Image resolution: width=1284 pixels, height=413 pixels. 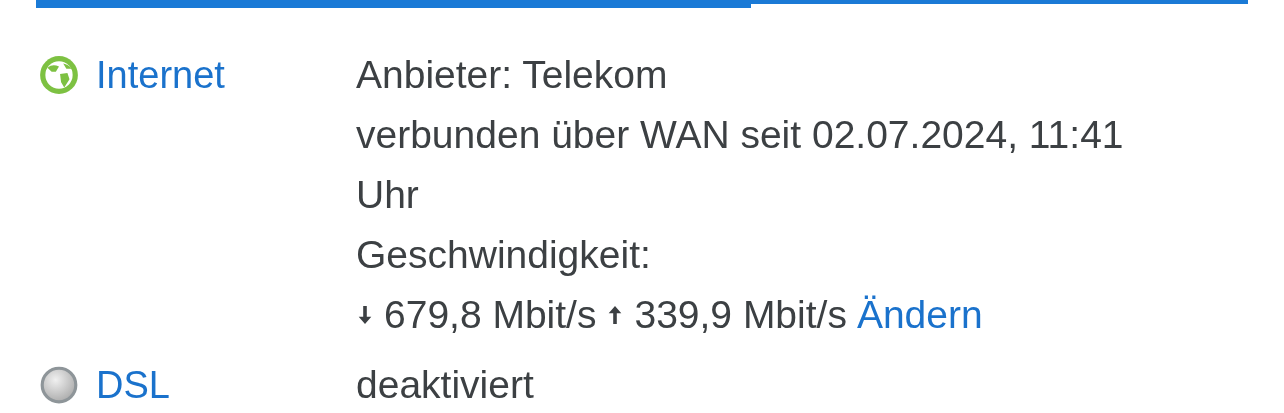 I want to click on connection-link: Internet, so click(x=160, y=75).